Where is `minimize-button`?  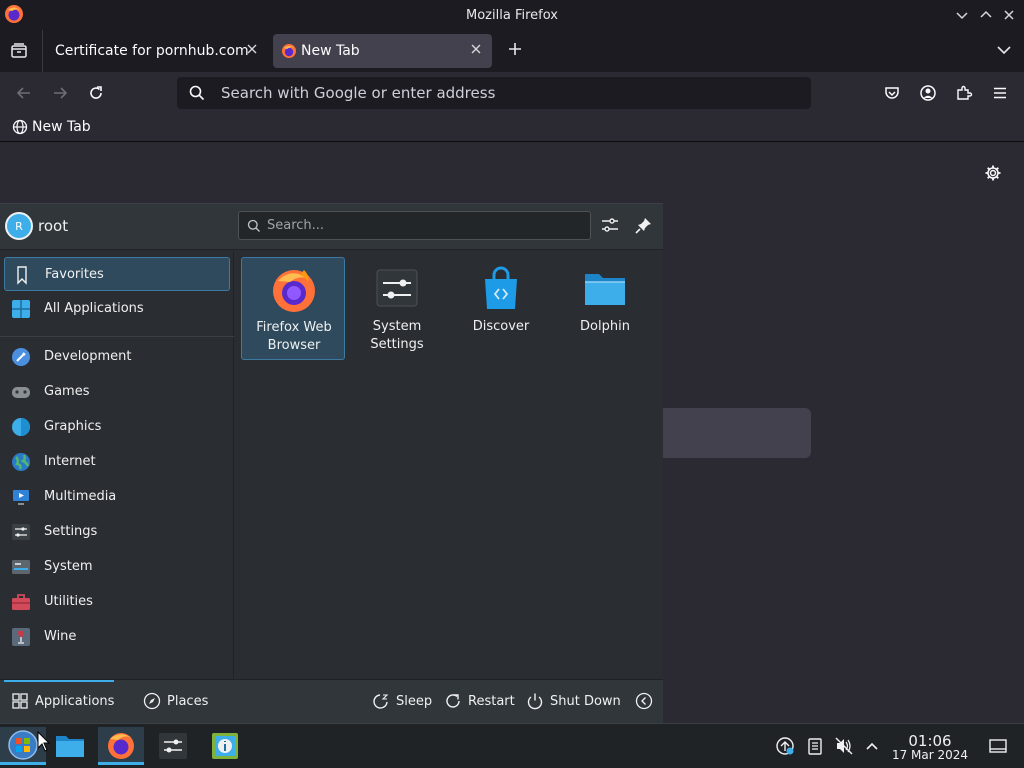
minimize-button is located at coordinates (962, 15).